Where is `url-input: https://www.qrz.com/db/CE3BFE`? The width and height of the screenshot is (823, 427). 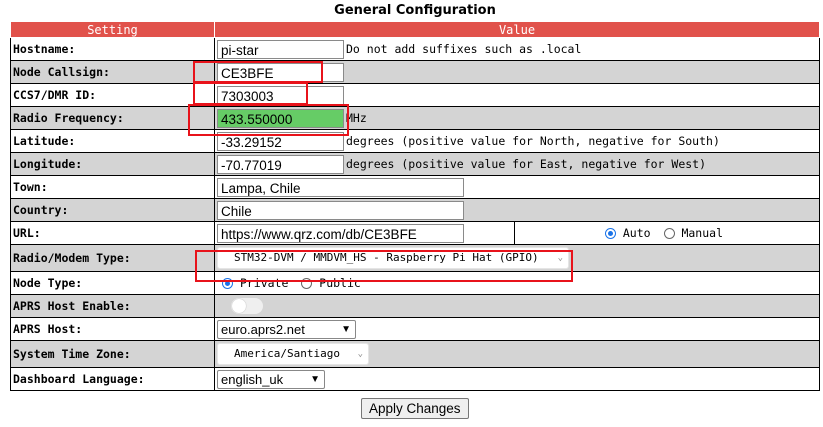 url-input: https://www.qrz.com/db/CE3BFE is located at coordinates (340, 233).